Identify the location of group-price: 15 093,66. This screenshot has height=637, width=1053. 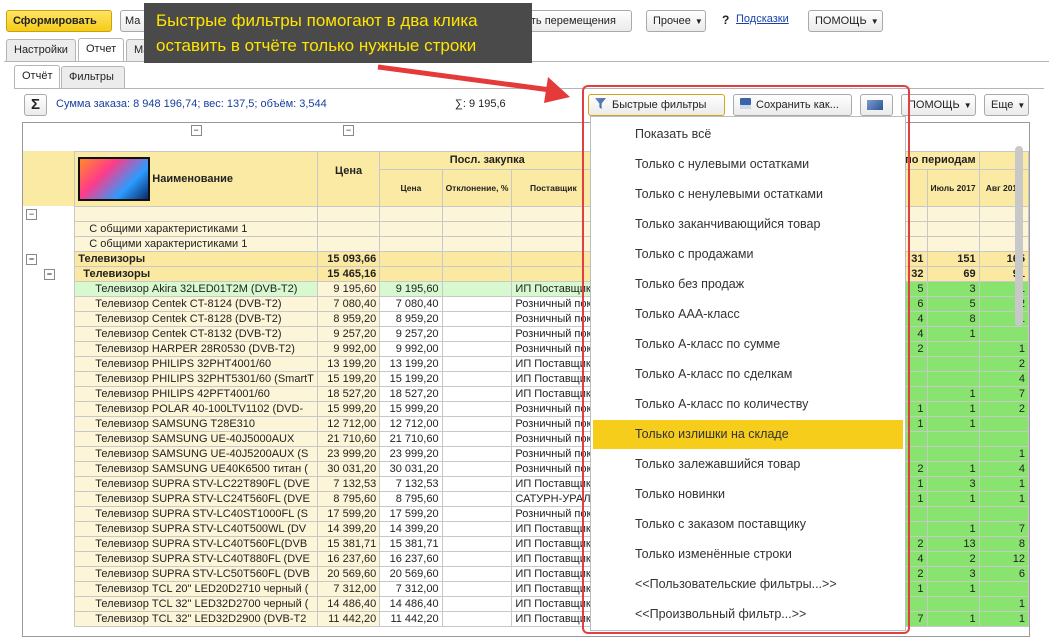
(348, 258).